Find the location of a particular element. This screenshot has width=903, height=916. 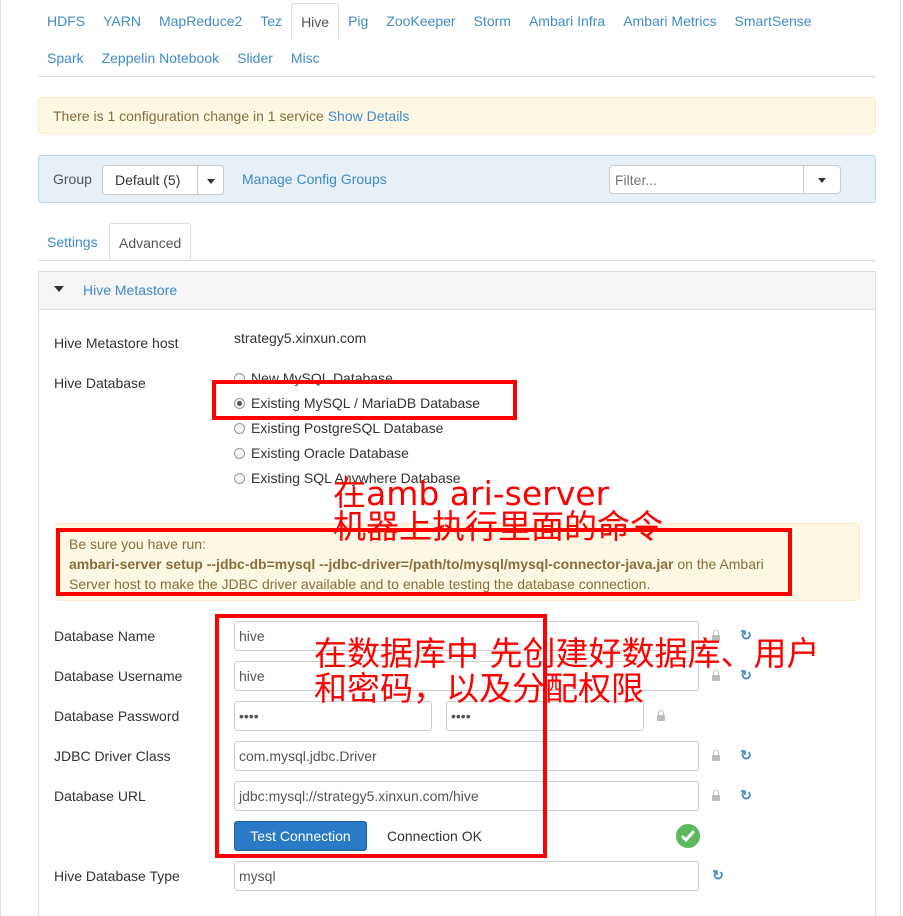

annotation-note-2-line1: 在数据库中 先创建好数据库、用户 is located at coordinates (567, 653).